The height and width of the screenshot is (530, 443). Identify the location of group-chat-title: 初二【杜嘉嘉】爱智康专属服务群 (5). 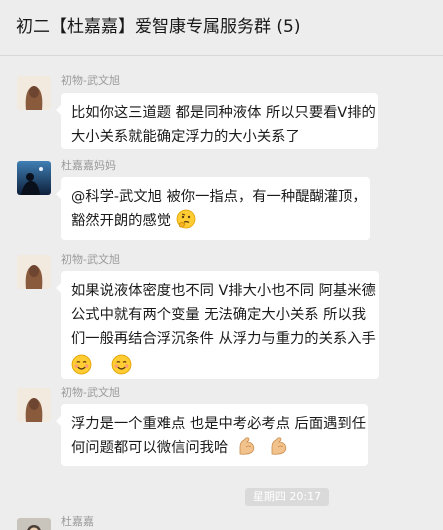
(158, 27).